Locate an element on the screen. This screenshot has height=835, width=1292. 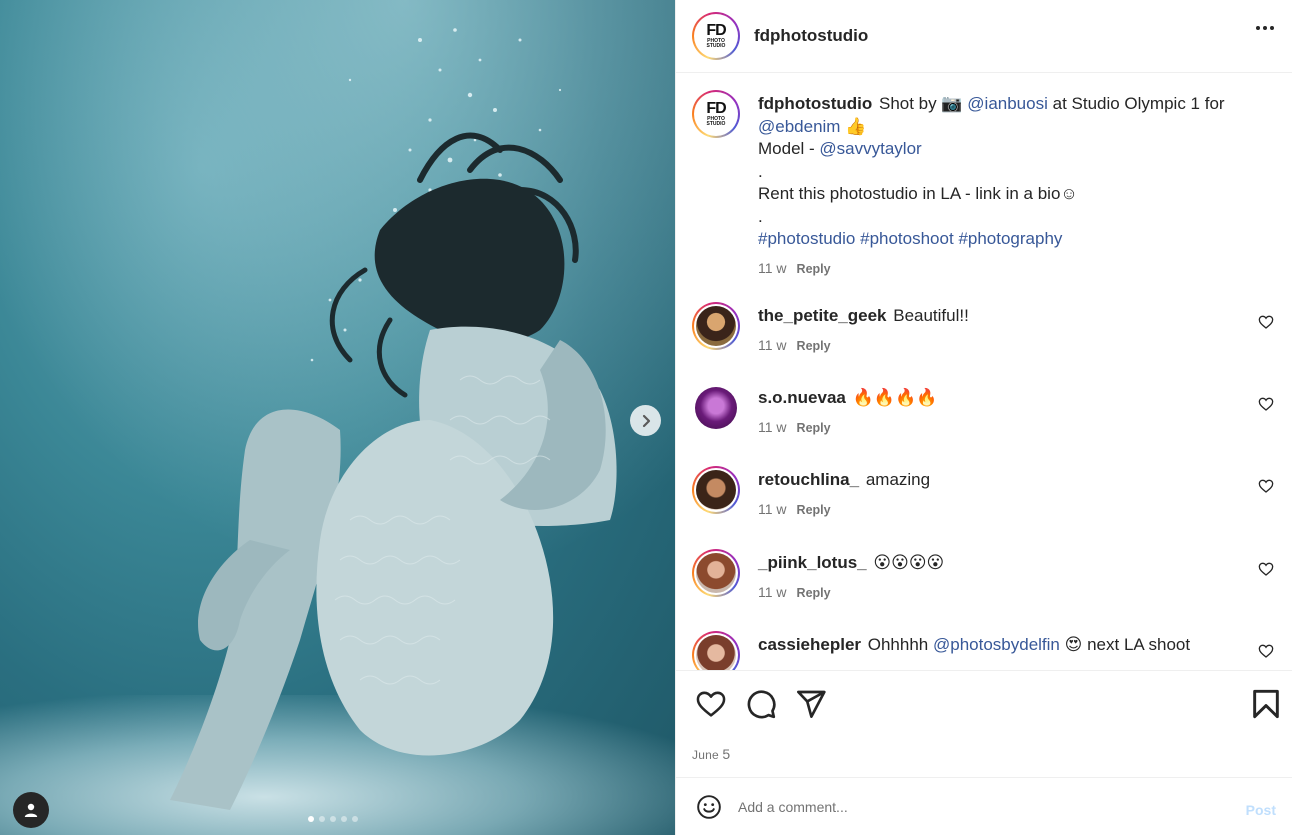
caption-avatar: FD PHOTO STUDIO is located at coordinates (716, 114).